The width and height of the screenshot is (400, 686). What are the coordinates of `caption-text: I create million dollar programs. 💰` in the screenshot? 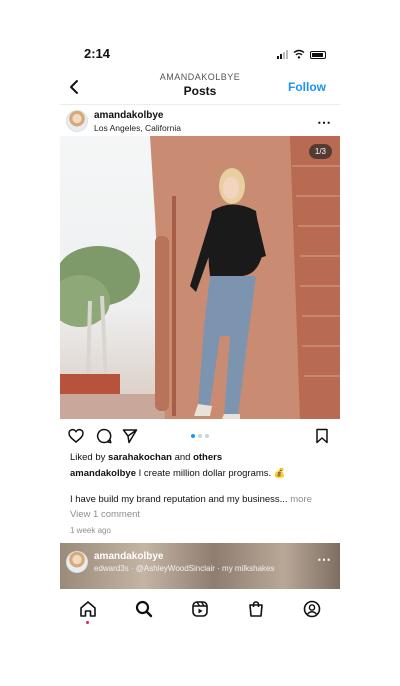 It's located at (211, 473).